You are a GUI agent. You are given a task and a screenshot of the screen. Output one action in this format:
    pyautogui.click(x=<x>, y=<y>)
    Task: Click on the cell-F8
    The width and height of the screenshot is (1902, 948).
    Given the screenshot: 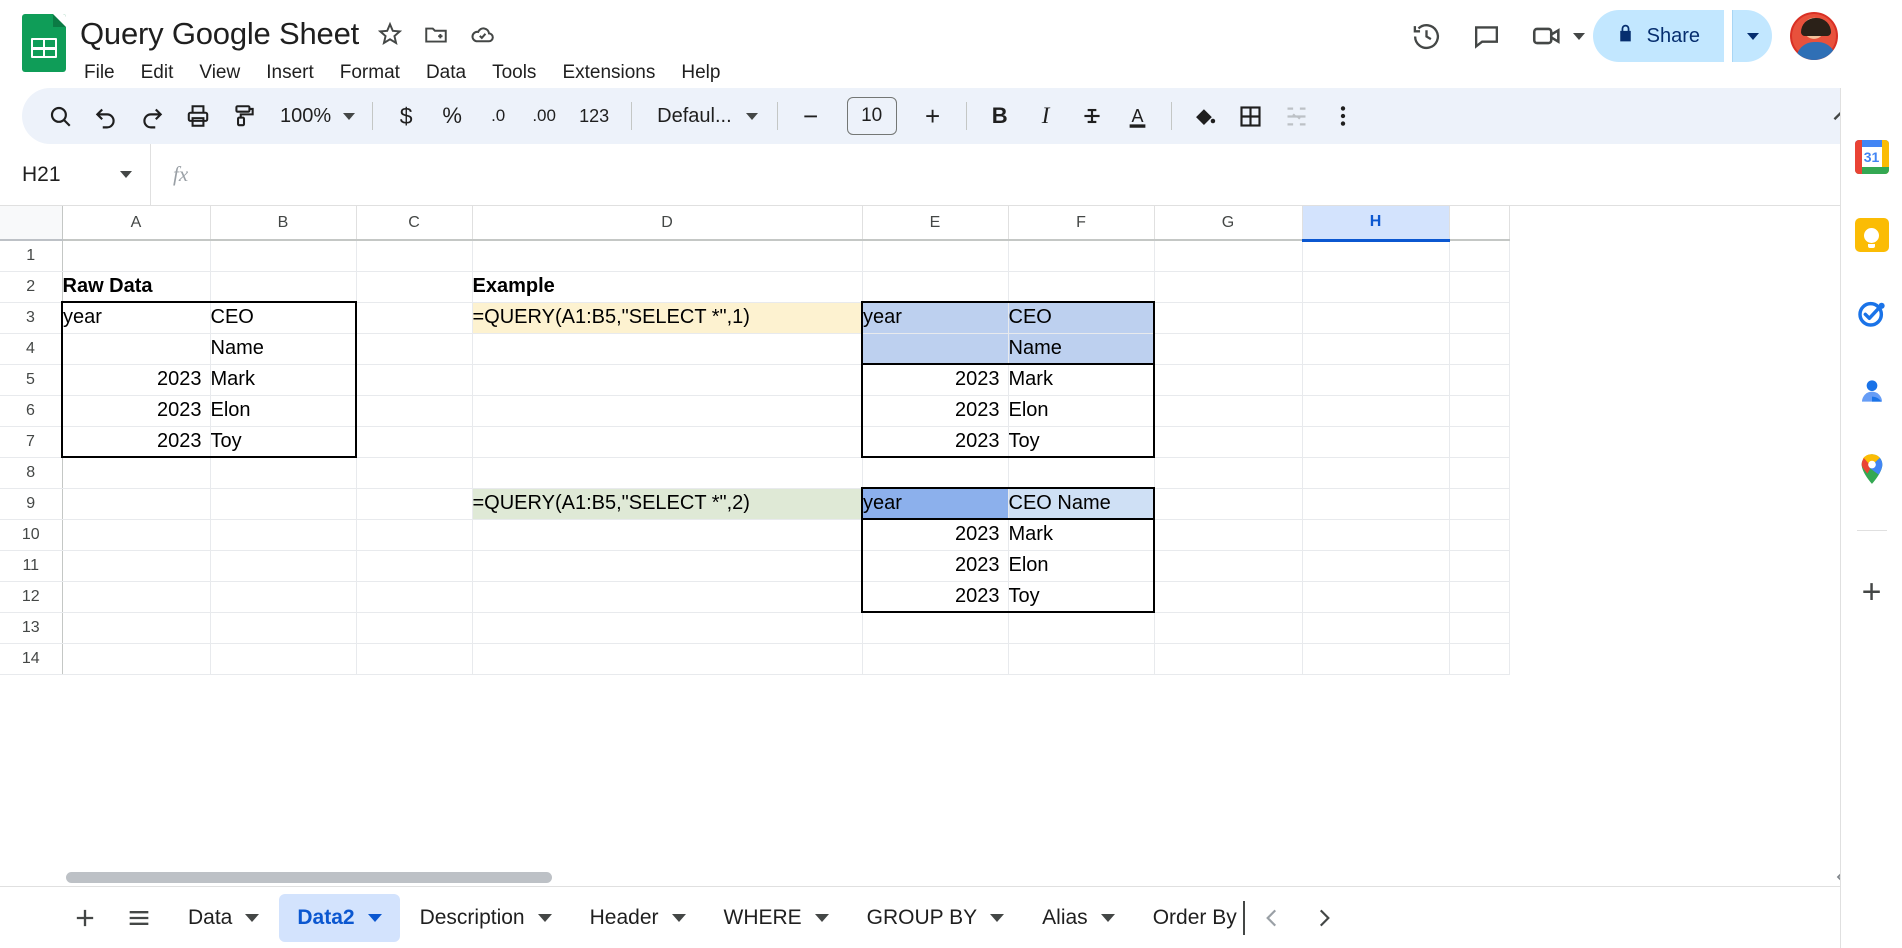 What is the action you would take?
    pyautogui.click(x=1081, y=473)
    